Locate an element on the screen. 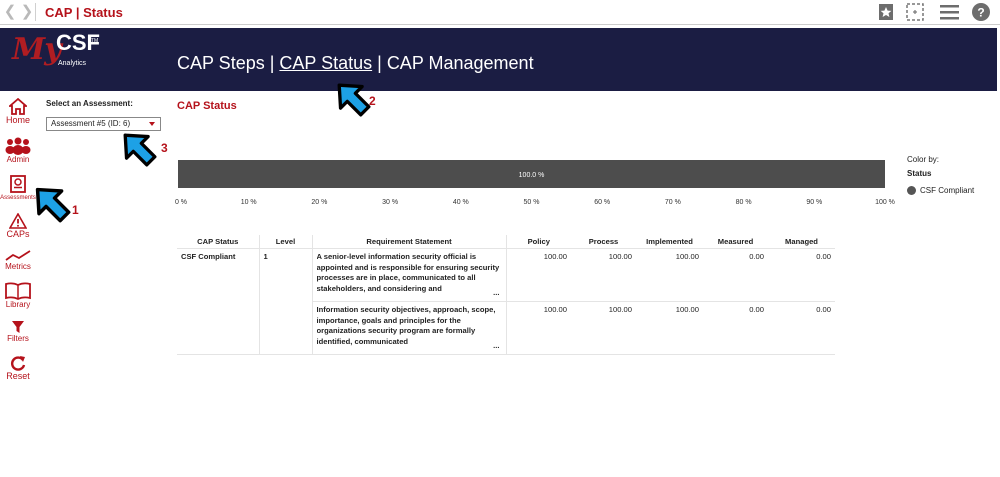 The image size is (1000, 477). sidebar-item-label: Filters is located at coordinates (18, 338).